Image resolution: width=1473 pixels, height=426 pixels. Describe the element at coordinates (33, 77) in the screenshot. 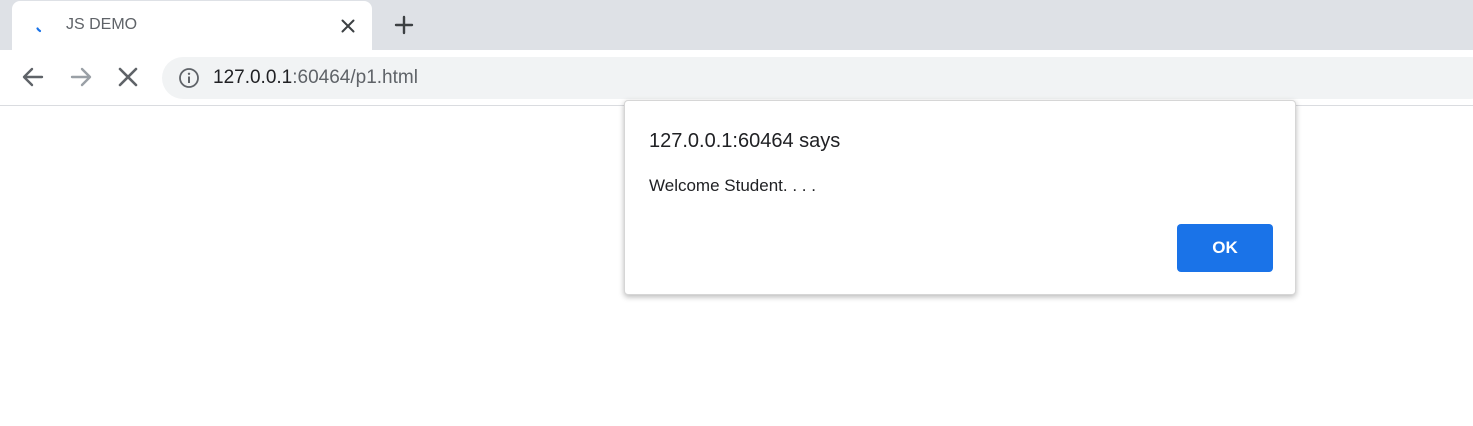

I see `arrow-left-icon` at that location.